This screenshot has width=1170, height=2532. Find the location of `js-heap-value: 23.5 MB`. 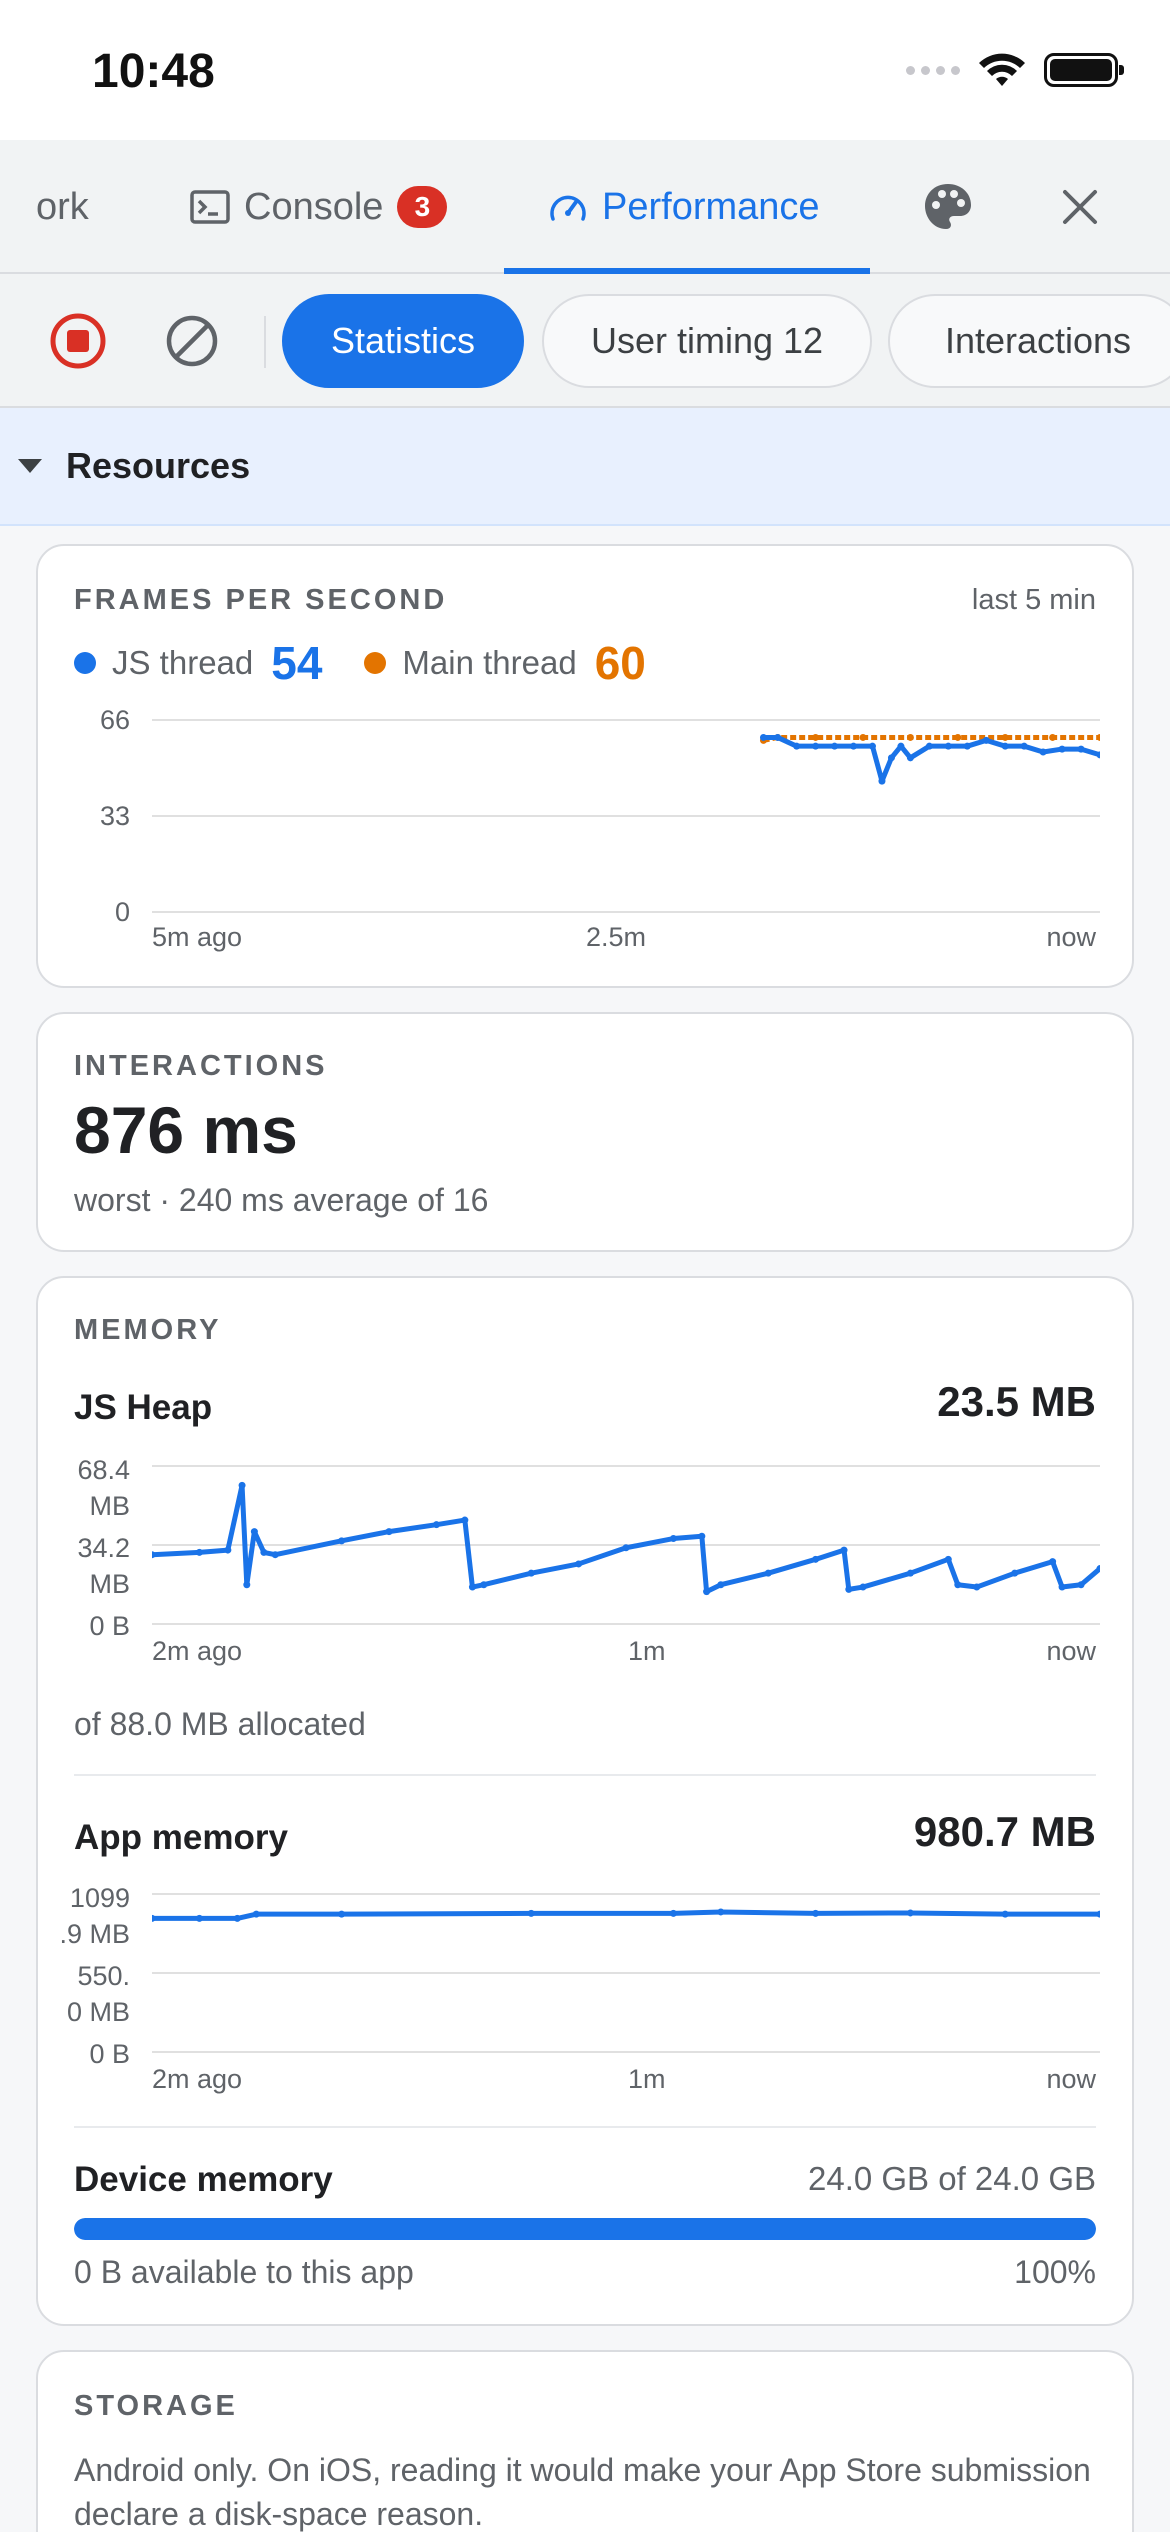

js-heap-value: 23.5 MB is located at coordinates (1016, 1401).